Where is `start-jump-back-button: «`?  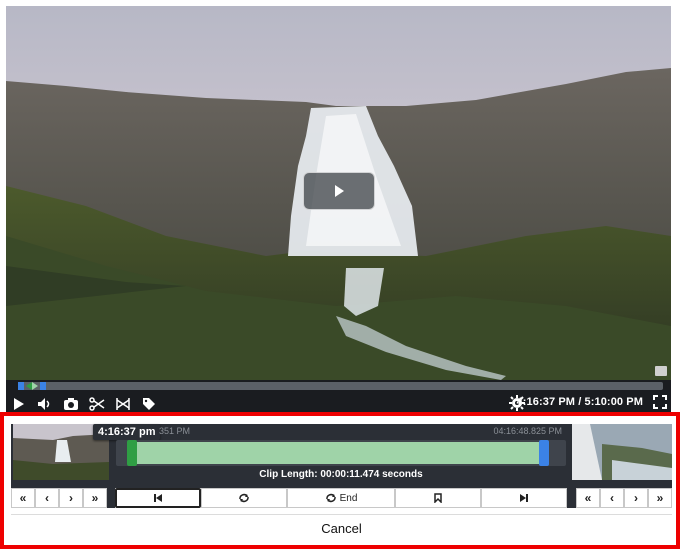
start-jump-back-button: « is located at coordinates (23, 498).